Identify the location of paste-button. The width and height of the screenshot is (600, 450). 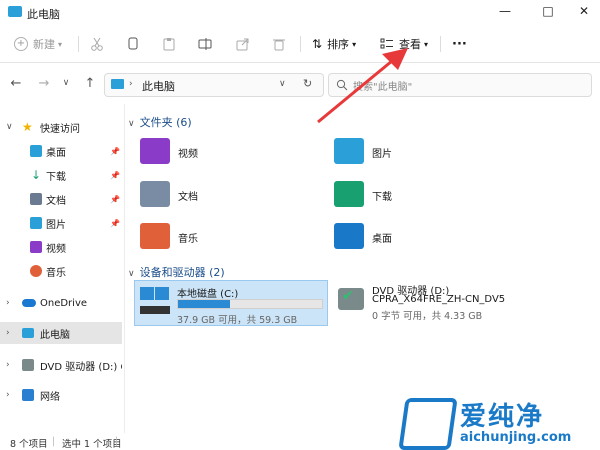
(169, 44).